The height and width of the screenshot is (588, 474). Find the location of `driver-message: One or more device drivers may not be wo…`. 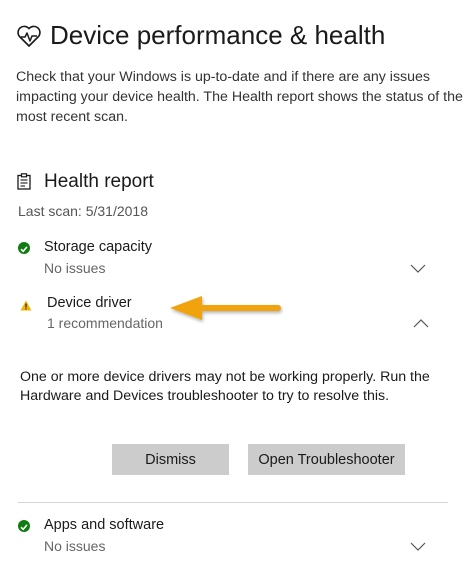

driver-message: One or more device drivers may not be wo… is located at coordinates (225, 386).